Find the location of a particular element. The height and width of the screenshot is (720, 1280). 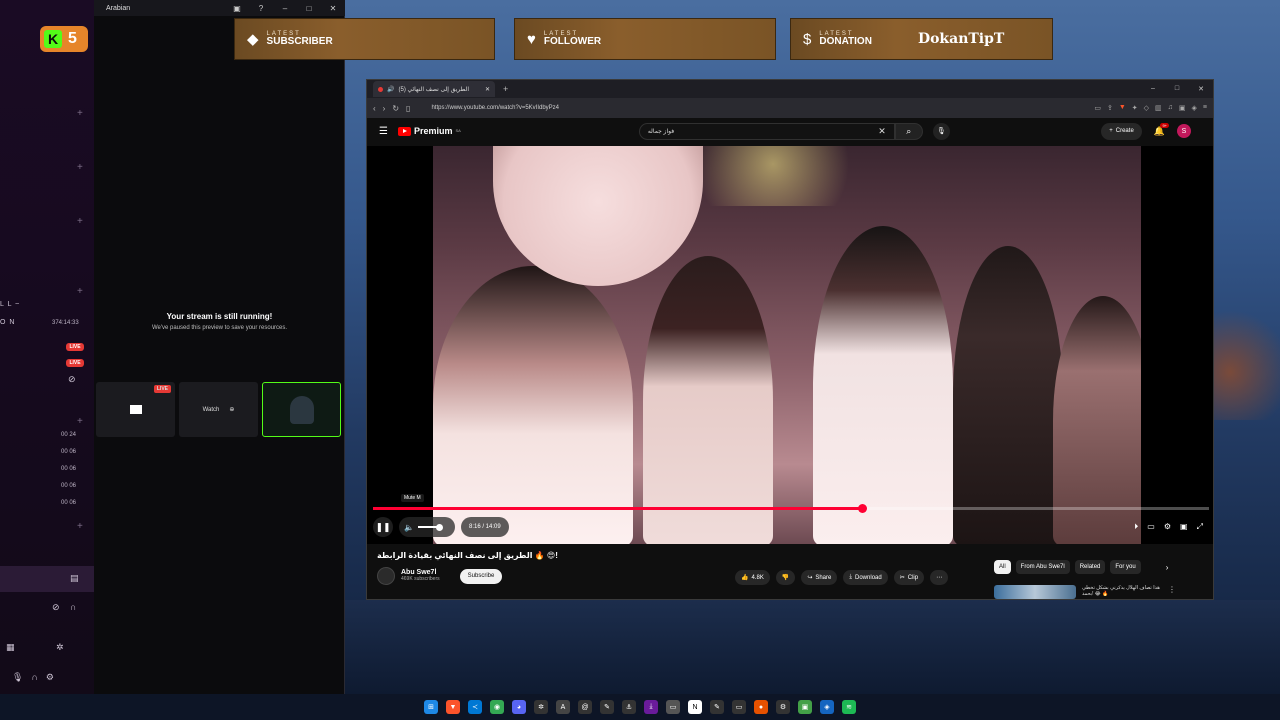

chip-from-channel: From Abu Swe7l is located at coordinates (1042, 567).